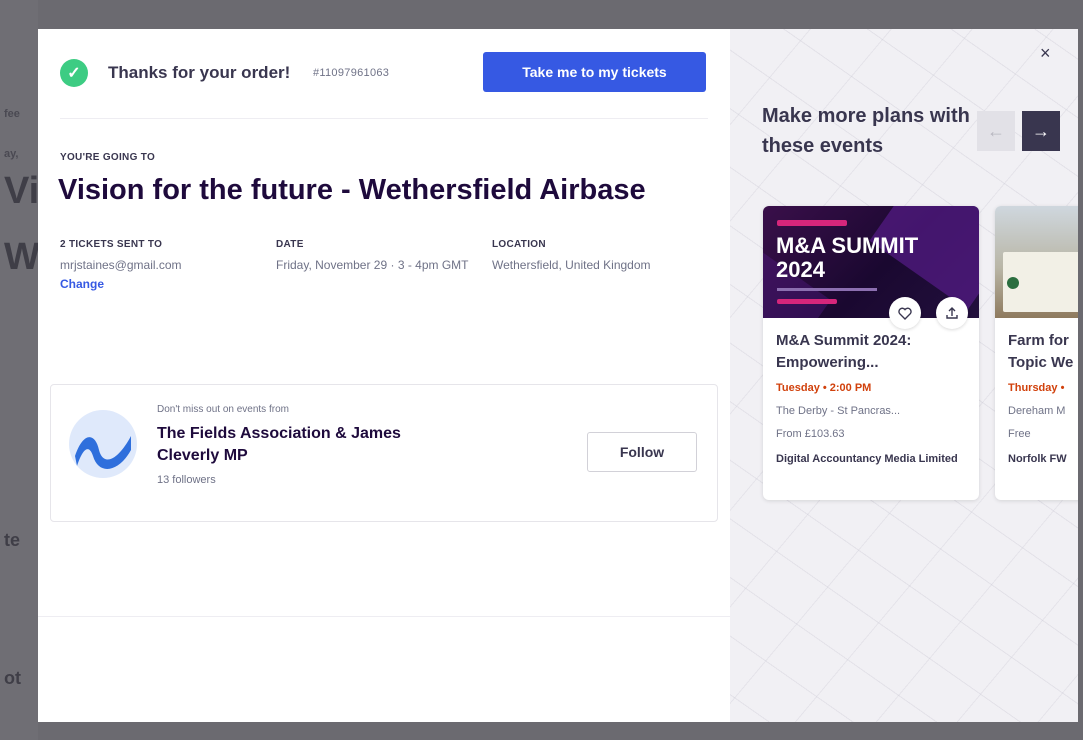  Describe the element at coordinates (290, 244) in the screenshot. I see `date-label: DATE` at that location.